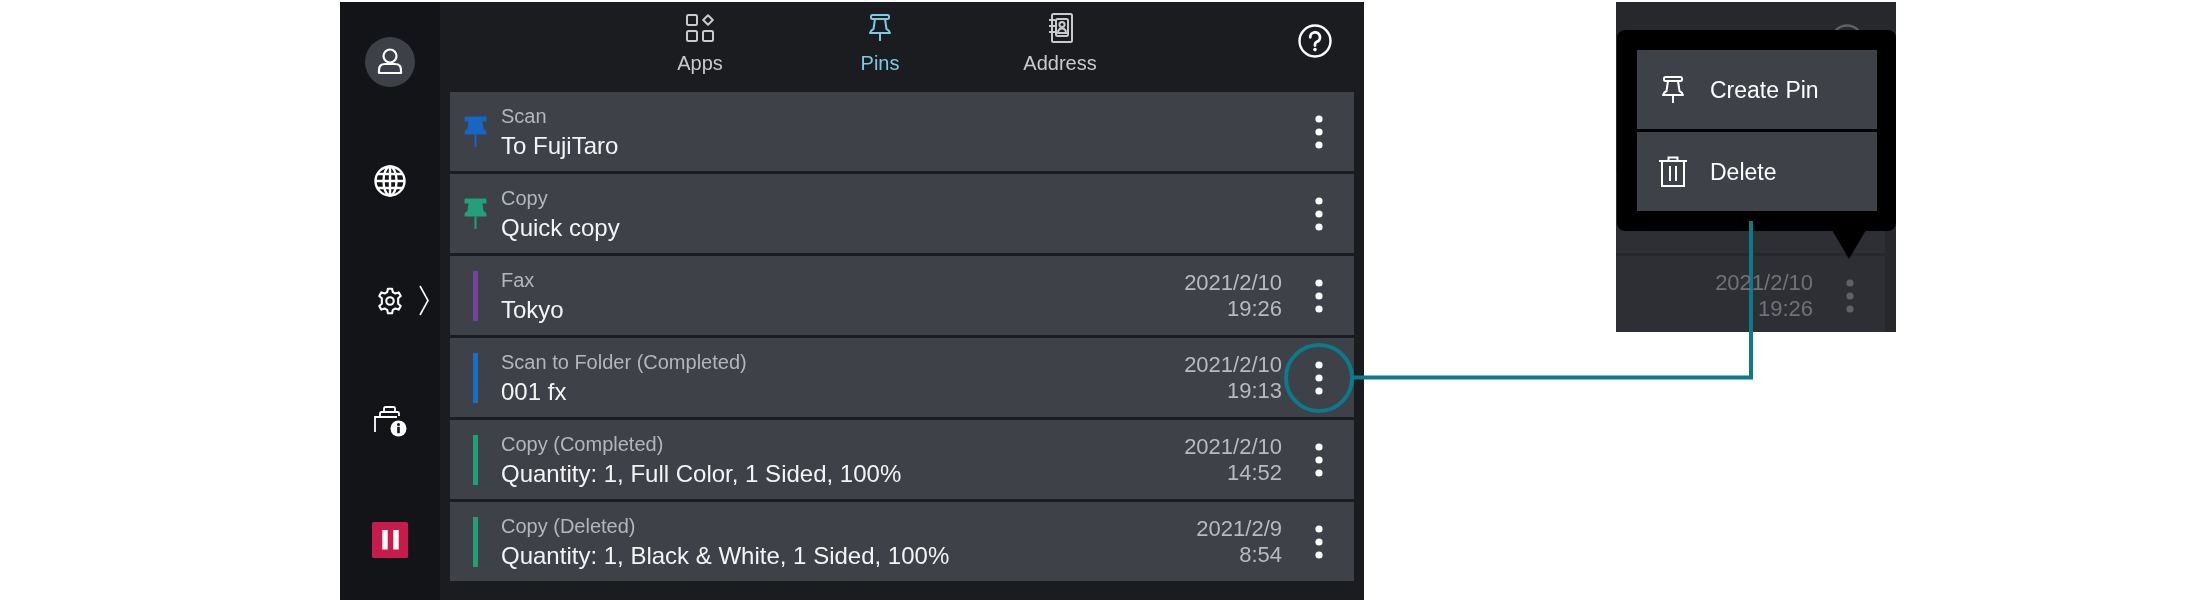 This screenshot has width=2200, height=600. I want to click on job-title: 001 fx, so click(534, 391).